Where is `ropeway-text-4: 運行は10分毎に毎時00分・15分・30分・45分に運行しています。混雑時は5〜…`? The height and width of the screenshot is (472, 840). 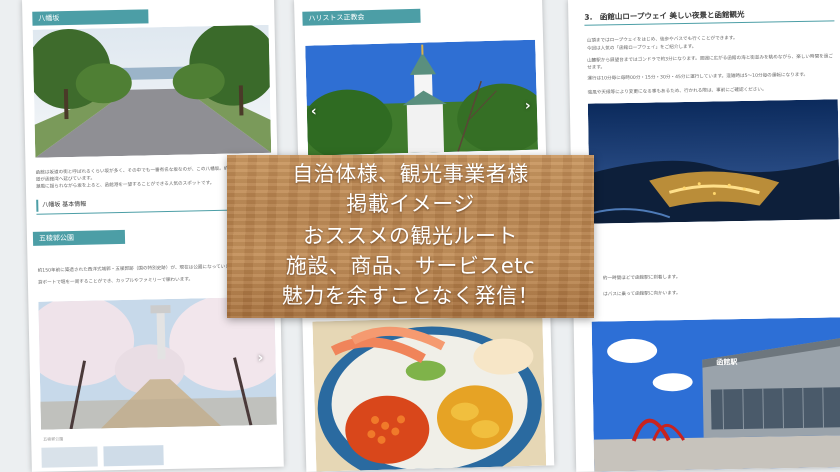
ropeway-text-4: 運行は10分毎に毎時00分・15分・30分・45分に運行しています。混雑時は5〜… is located at coordinates (698, 77).